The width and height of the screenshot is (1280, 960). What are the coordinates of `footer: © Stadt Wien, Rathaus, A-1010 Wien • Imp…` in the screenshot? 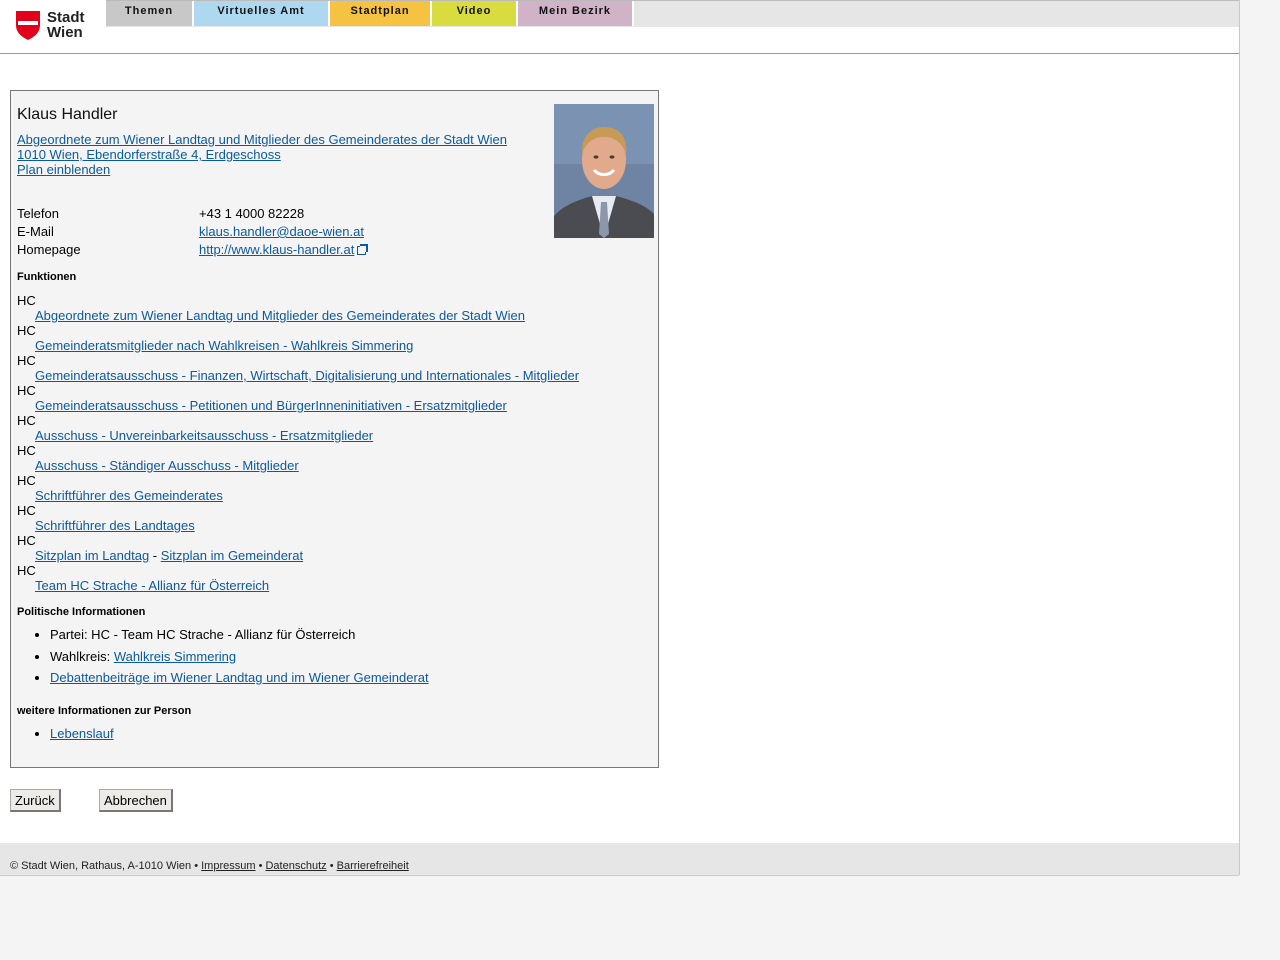 It's located at (619, 859).